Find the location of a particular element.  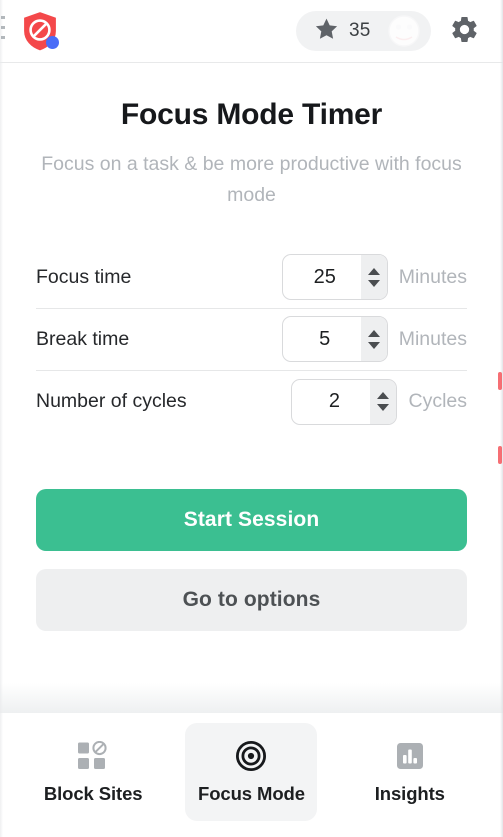

points-pill: 35 is located at coordinates (363, 31).